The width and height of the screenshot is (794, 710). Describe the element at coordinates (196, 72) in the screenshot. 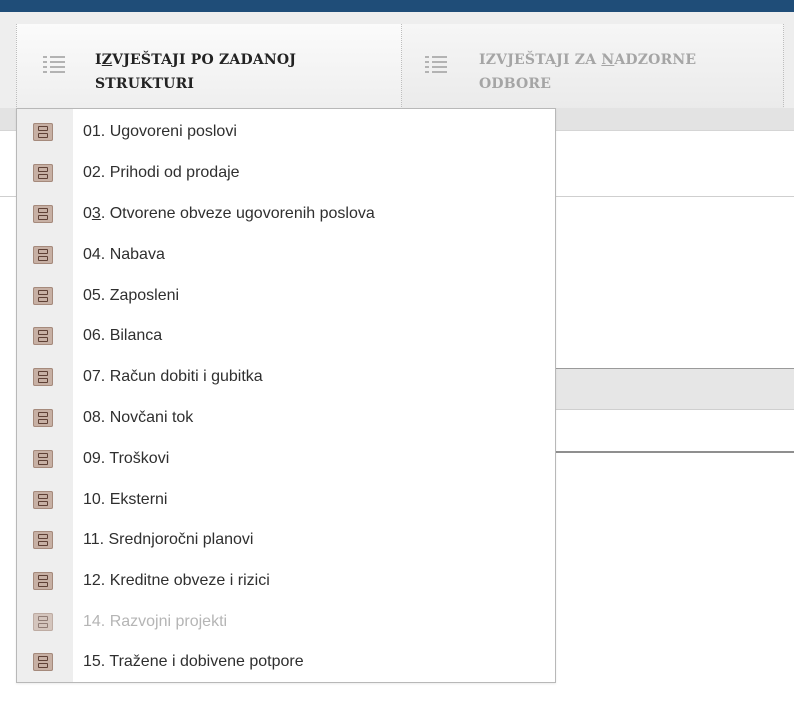

I see `tab-label: IZVJEŠTAJI PO ZADANOJ STRUKTURI` at that location.